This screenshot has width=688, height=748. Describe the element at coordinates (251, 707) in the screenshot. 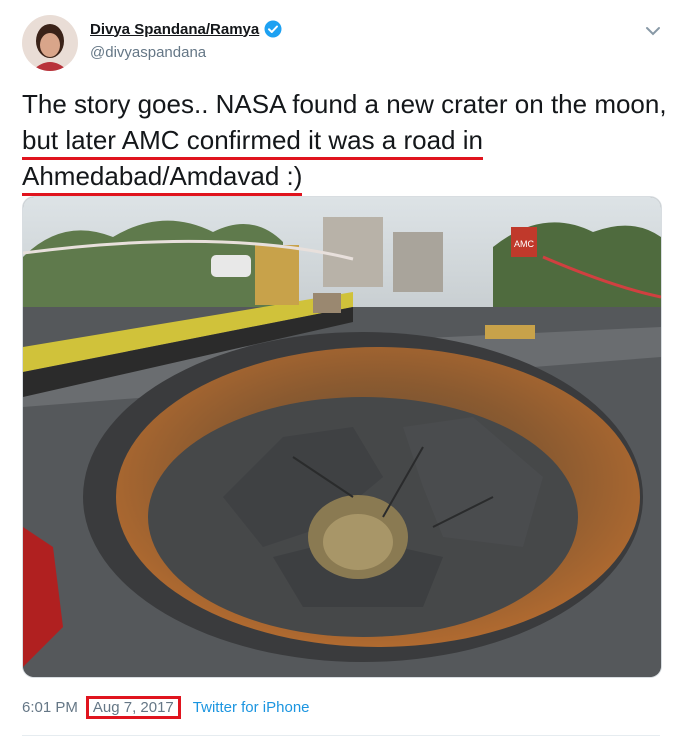

I see `tweet-source-link: Twitter for iPhone` at that location.